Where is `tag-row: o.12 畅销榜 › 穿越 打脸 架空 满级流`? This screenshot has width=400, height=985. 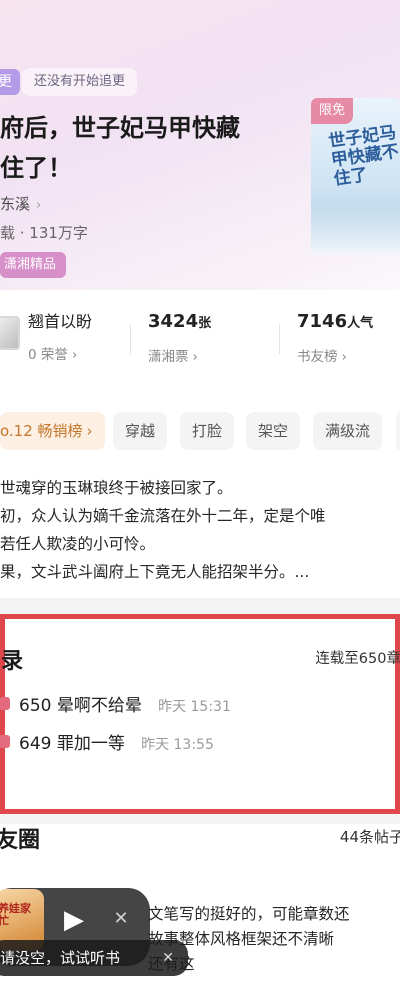
tag-row: o.12 畅销榜 › 穿越 打脸 架空 满级流 is located at coordinates (200, 431).